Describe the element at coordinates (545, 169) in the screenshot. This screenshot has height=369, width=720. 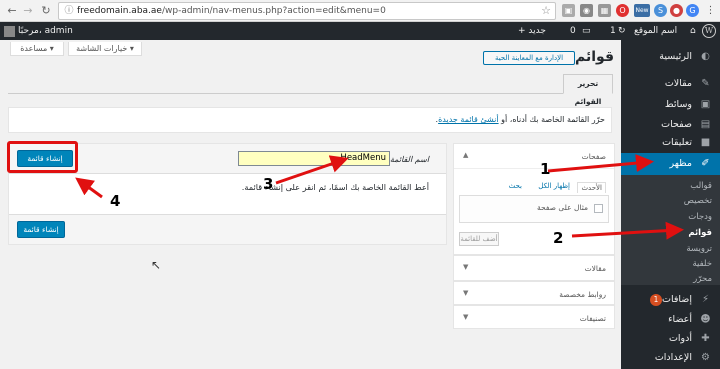
I see `step-number-1: 1` at that location.